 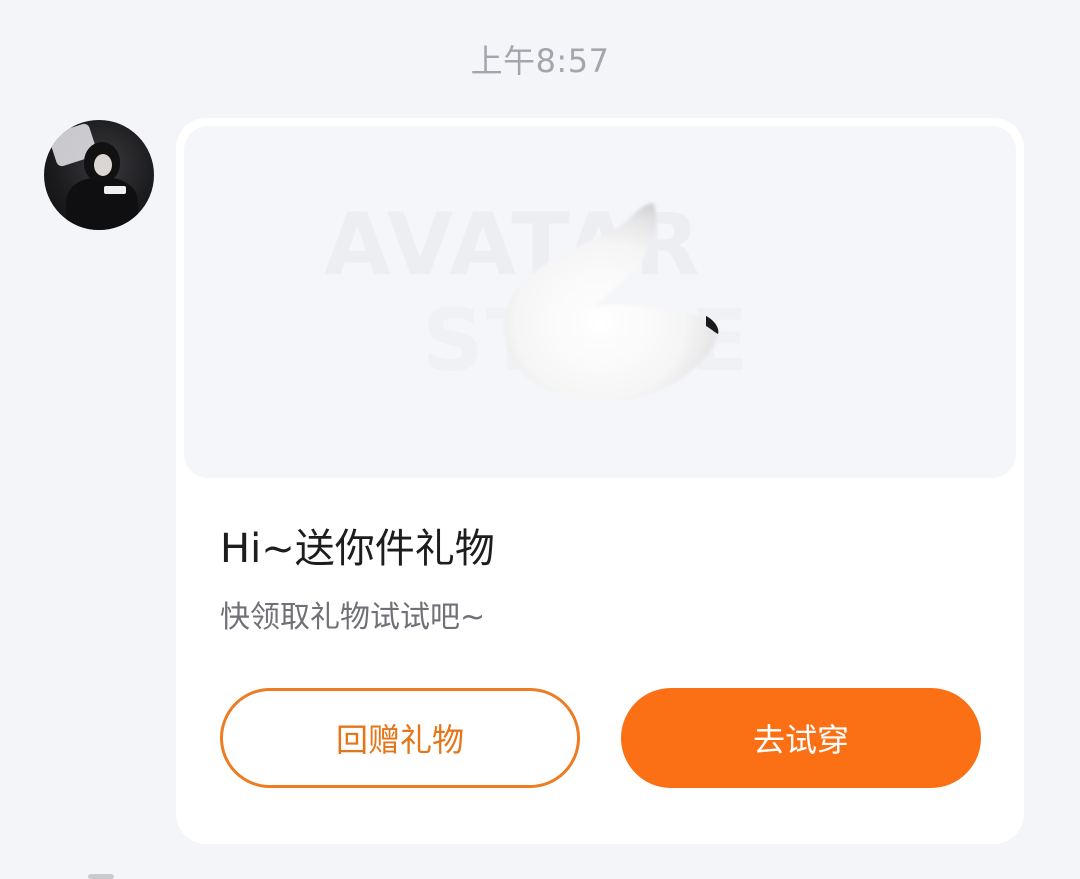 What do you see at coordinates (611, 302) in the screenshot?
I see `fox-tail-icon` at bounding box center [611, 302].